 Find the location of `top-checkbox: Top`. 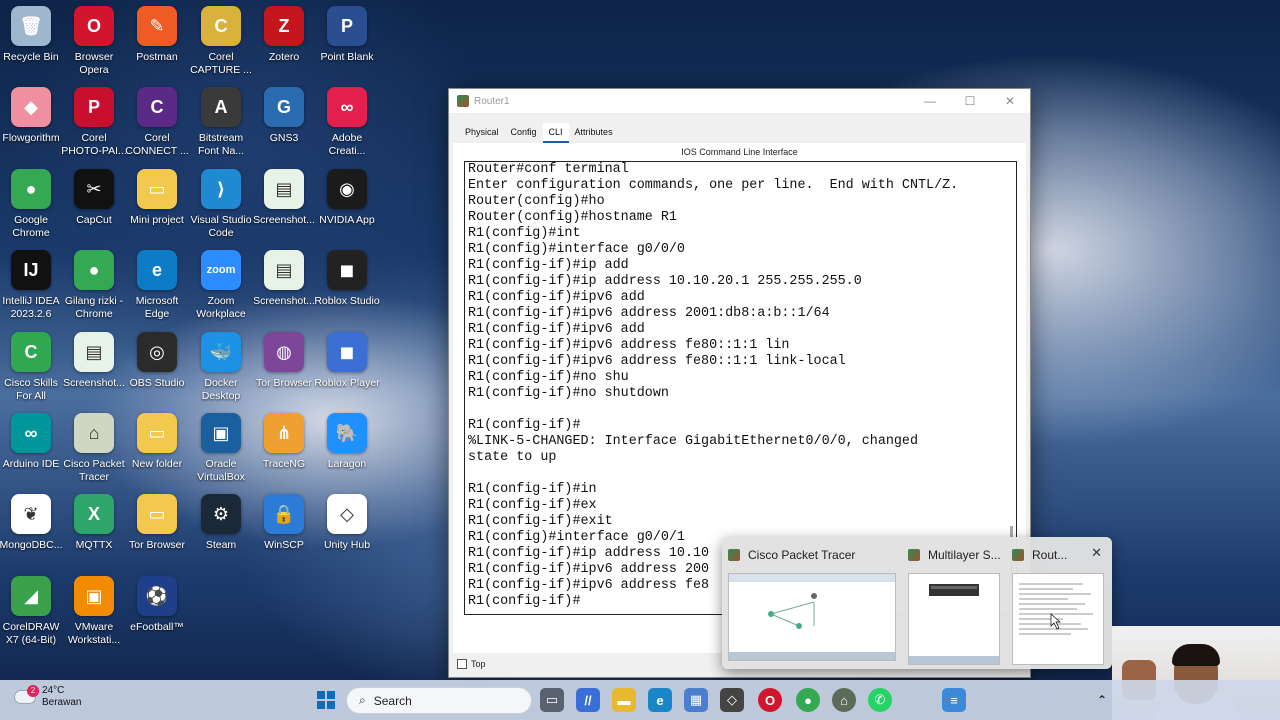

top-checkbox: Top is located at coordinates (471, 664).